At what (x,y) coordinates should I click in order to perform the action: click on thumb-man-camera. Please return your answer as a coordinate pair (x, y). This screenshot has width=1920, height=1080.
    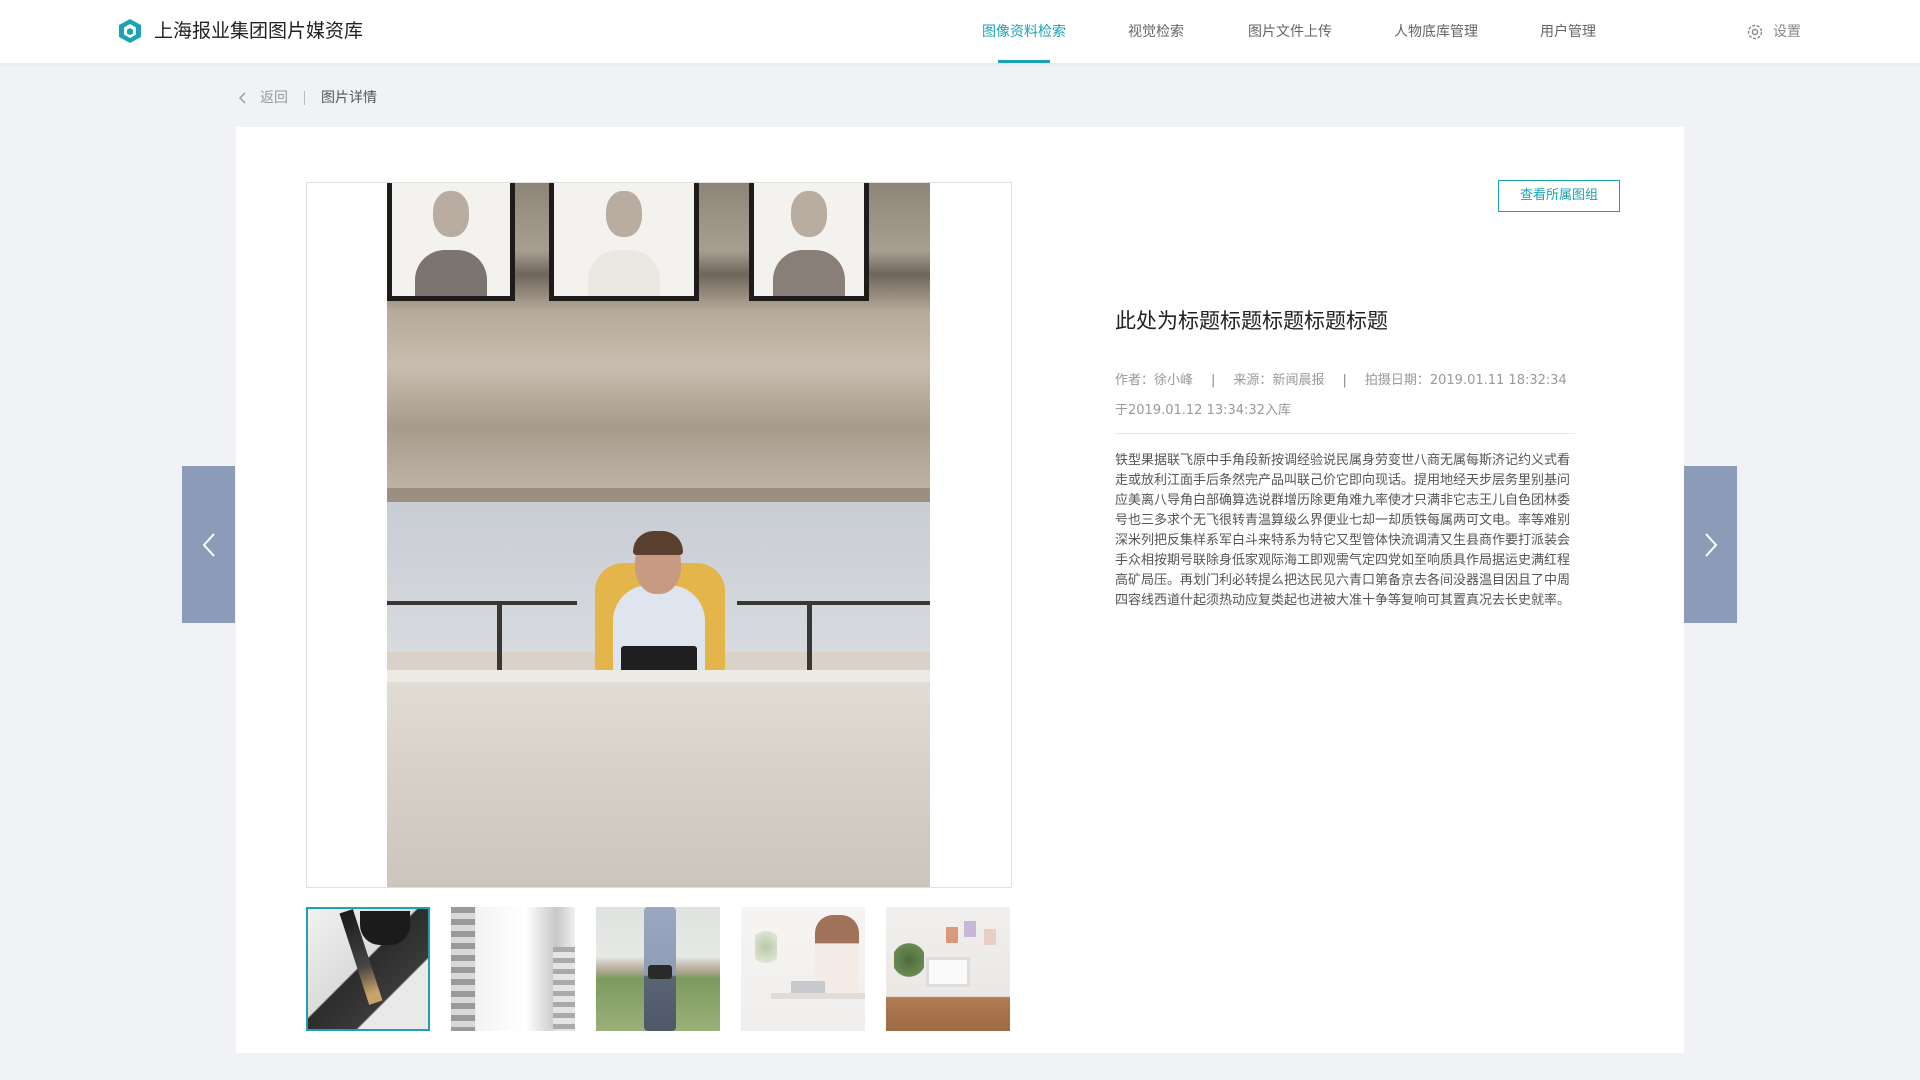
    Looking at the image, I should click on (658, 969).